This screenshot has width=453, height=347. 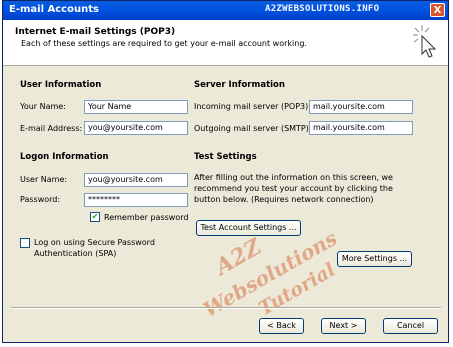 I want to click on your-name-label: Your Name:, so click(x=43, y=106).